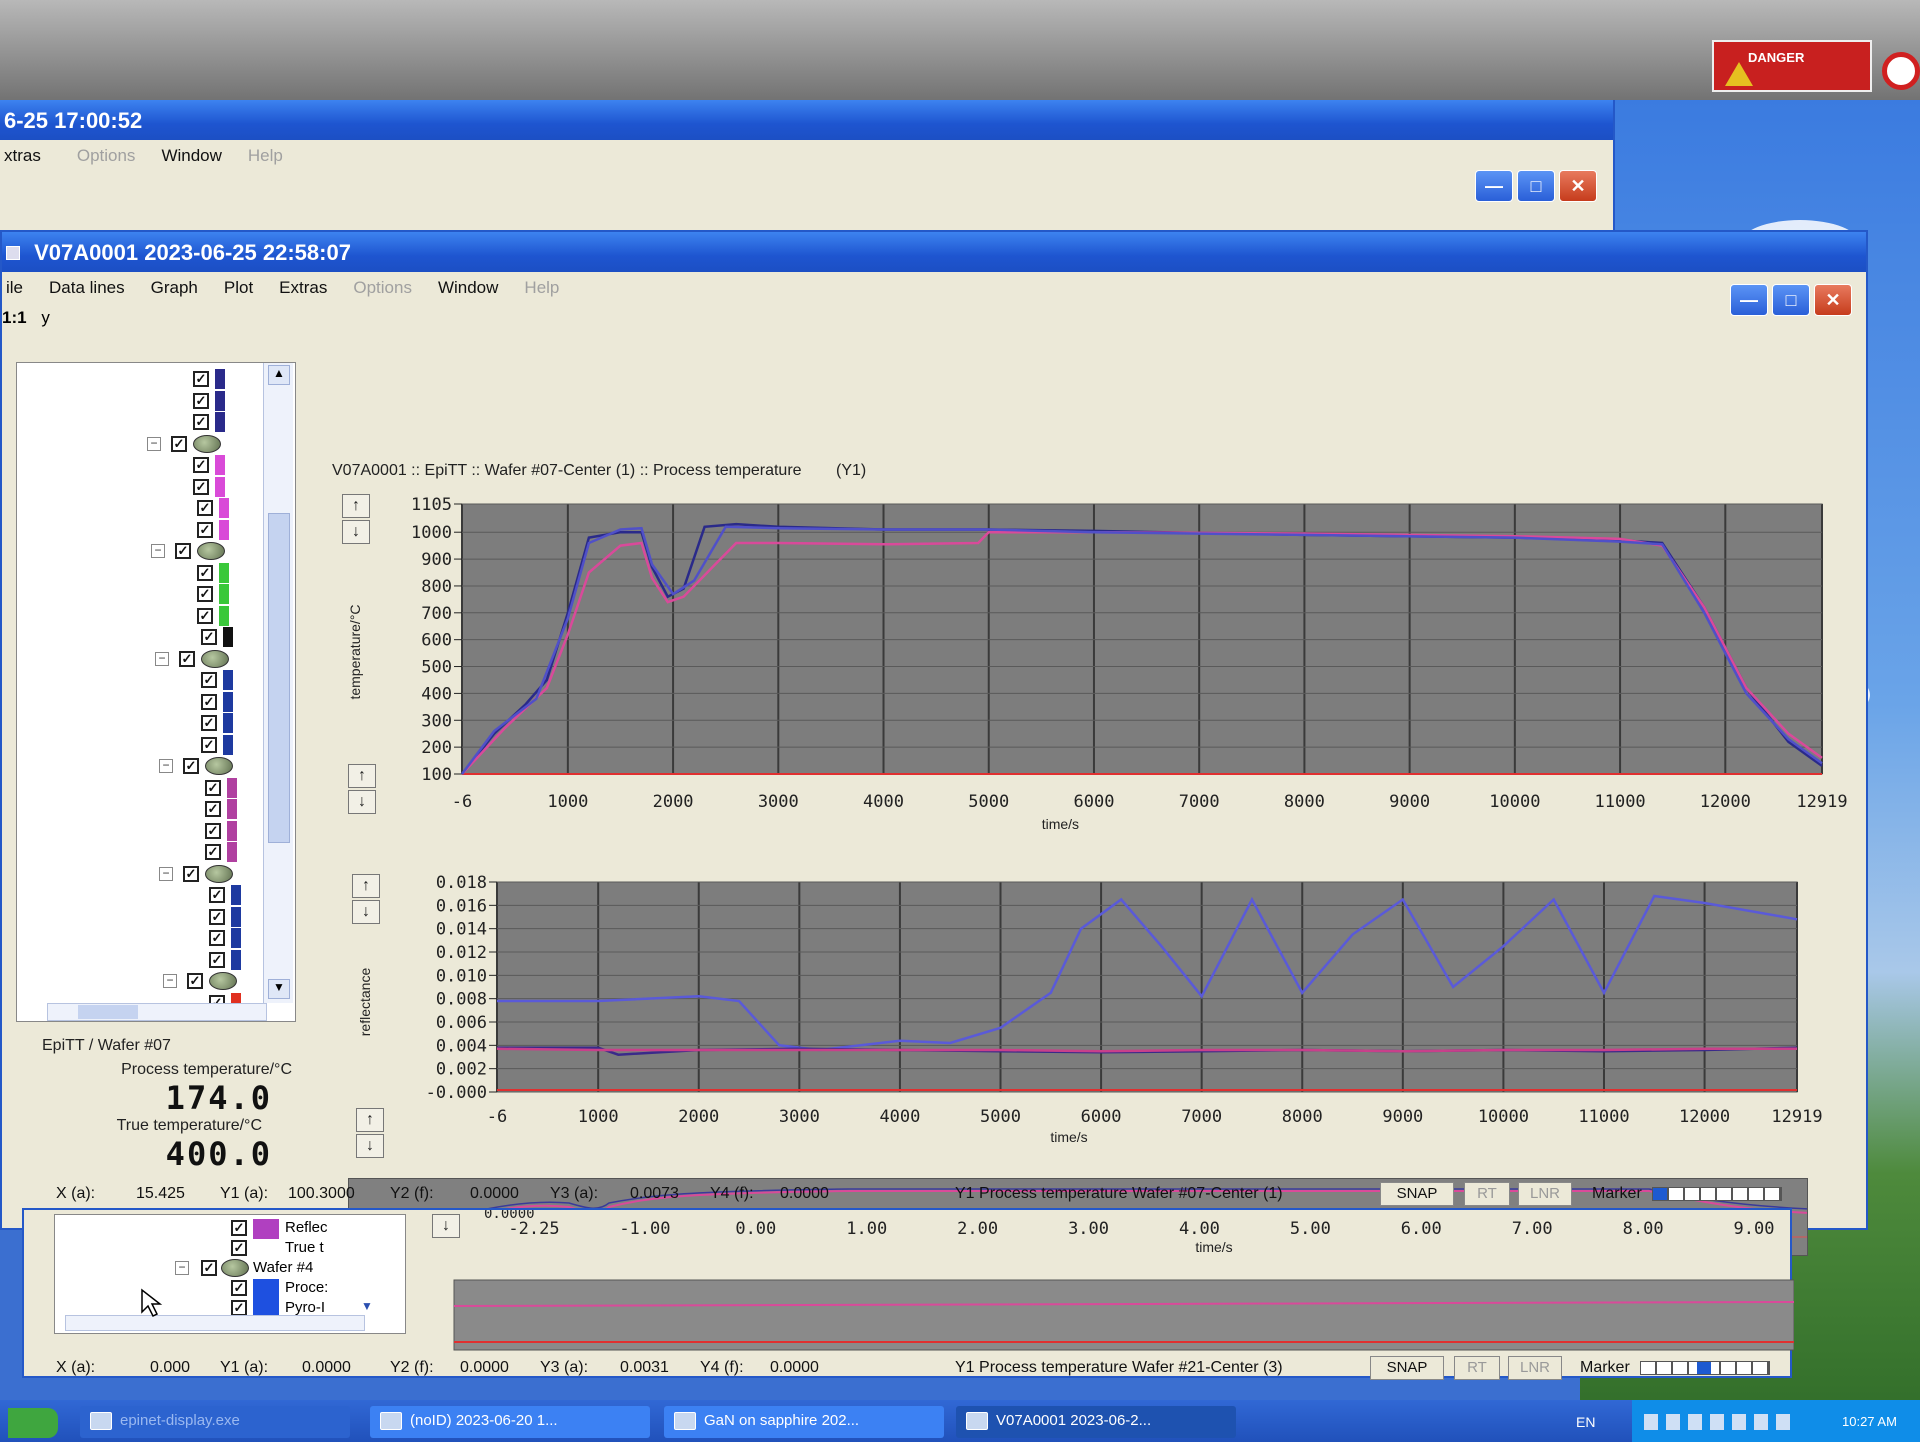 Image resolution: width=1920 pixels, height=1442 pixels. What do you see at coordinates (182, 1268) in the screenshot?
I see `collapse-icon: −` at bounding box center [182, 1268].